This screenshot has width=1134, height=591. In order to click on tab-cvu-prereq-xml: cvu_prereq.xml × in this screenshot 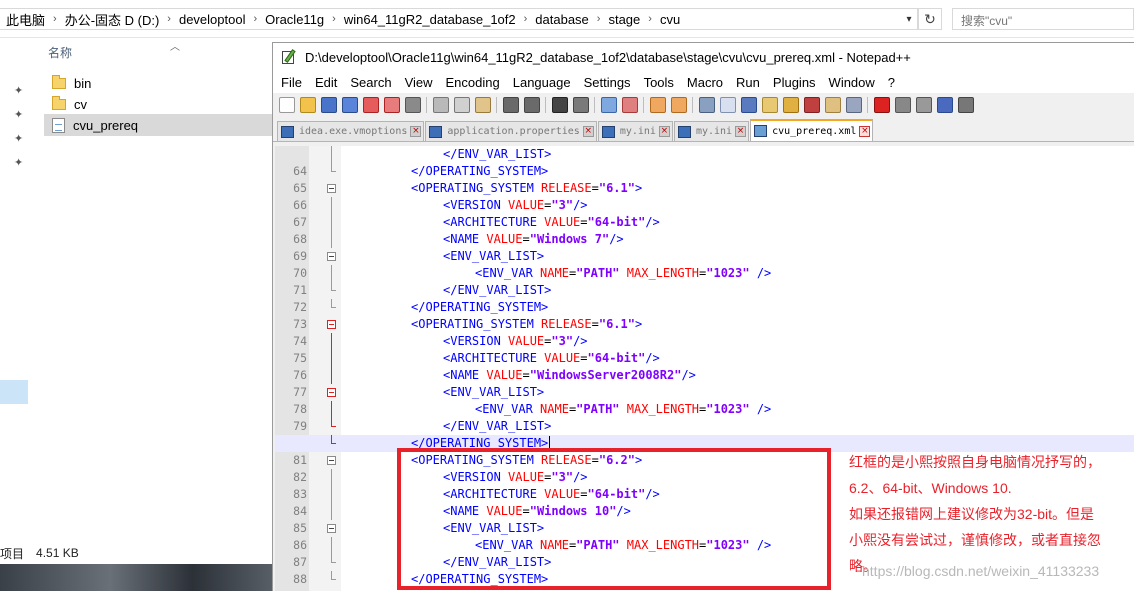, I will do `click(812, 130)`.